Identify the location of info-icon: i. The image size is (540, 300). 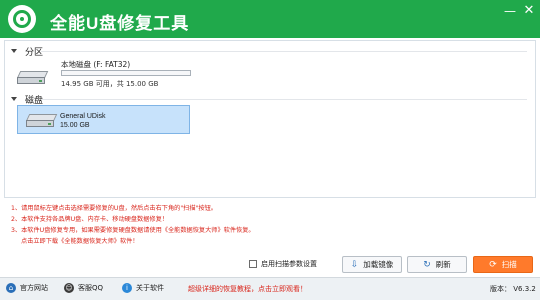
(127, 288).